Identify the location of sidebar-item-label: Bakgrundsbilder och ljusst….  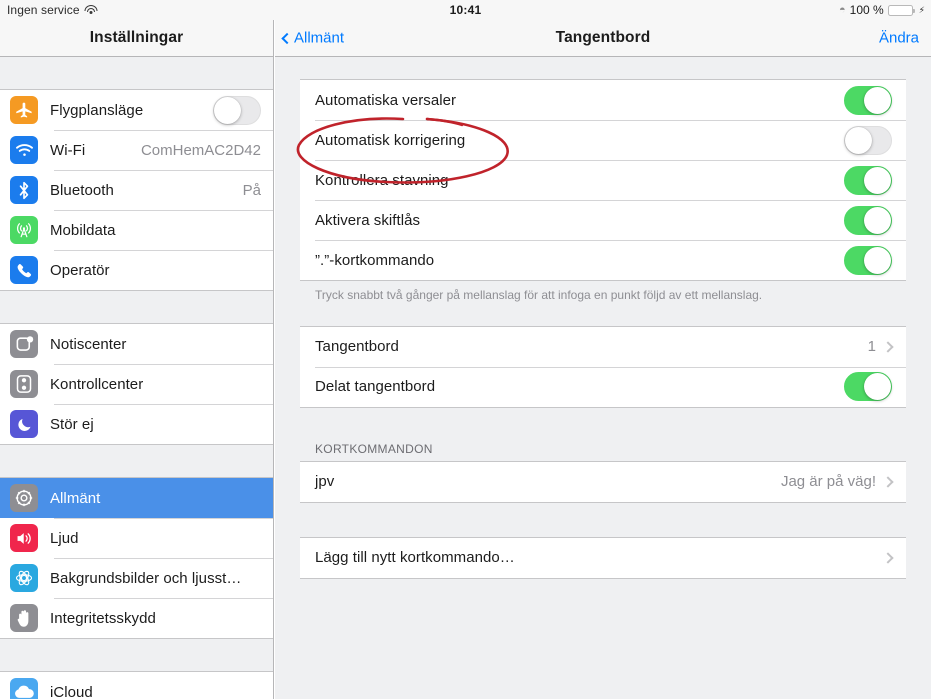
(146, 578).